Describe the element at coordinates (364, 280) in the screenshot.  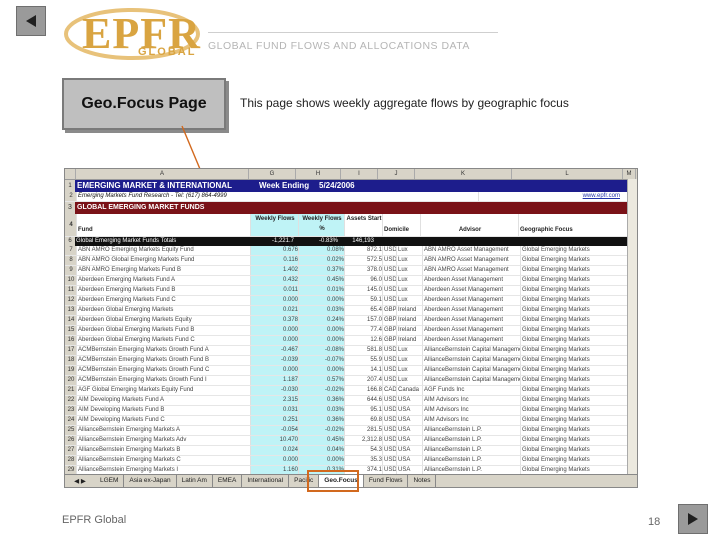
I see `cell-assets: 96.0` at that location.